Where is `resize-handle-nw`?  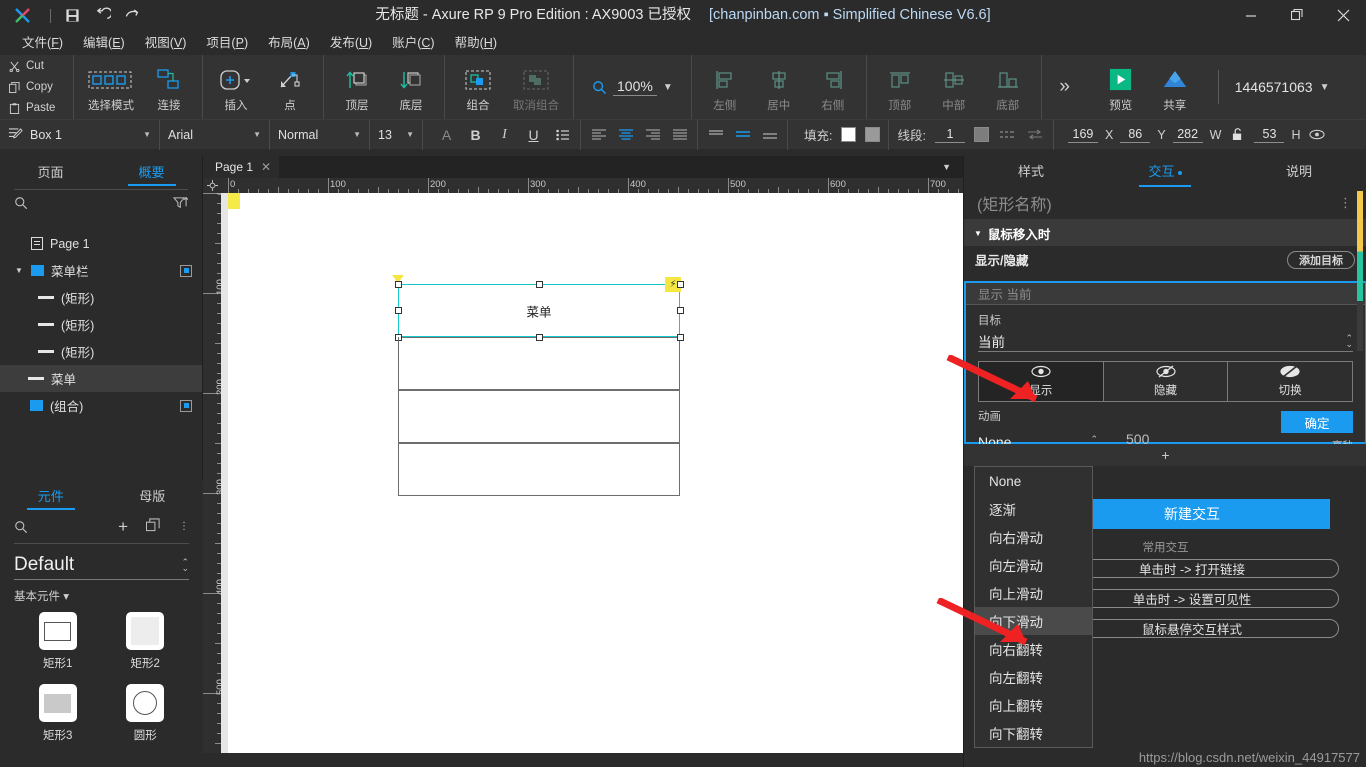
resize-handle-nw is located at coordinates (398, 284).